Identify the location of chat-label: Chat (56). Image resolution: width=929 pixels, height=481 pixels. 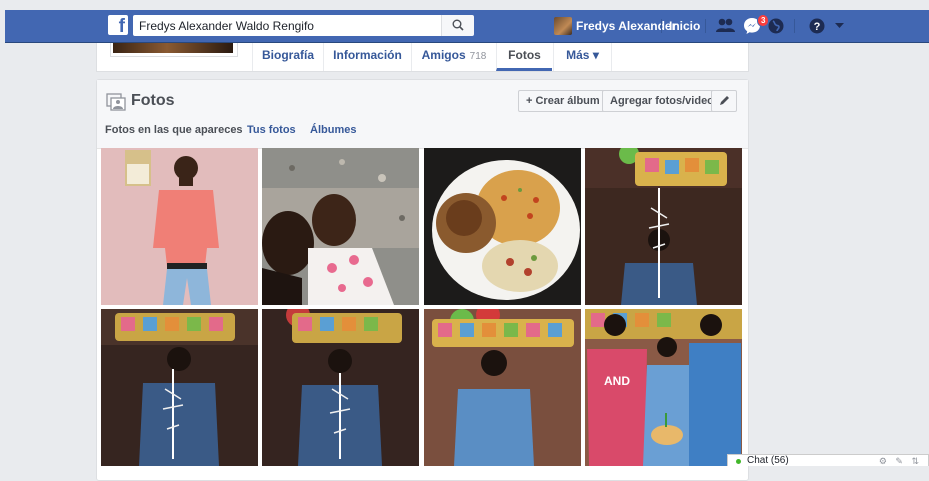
(768, 460).